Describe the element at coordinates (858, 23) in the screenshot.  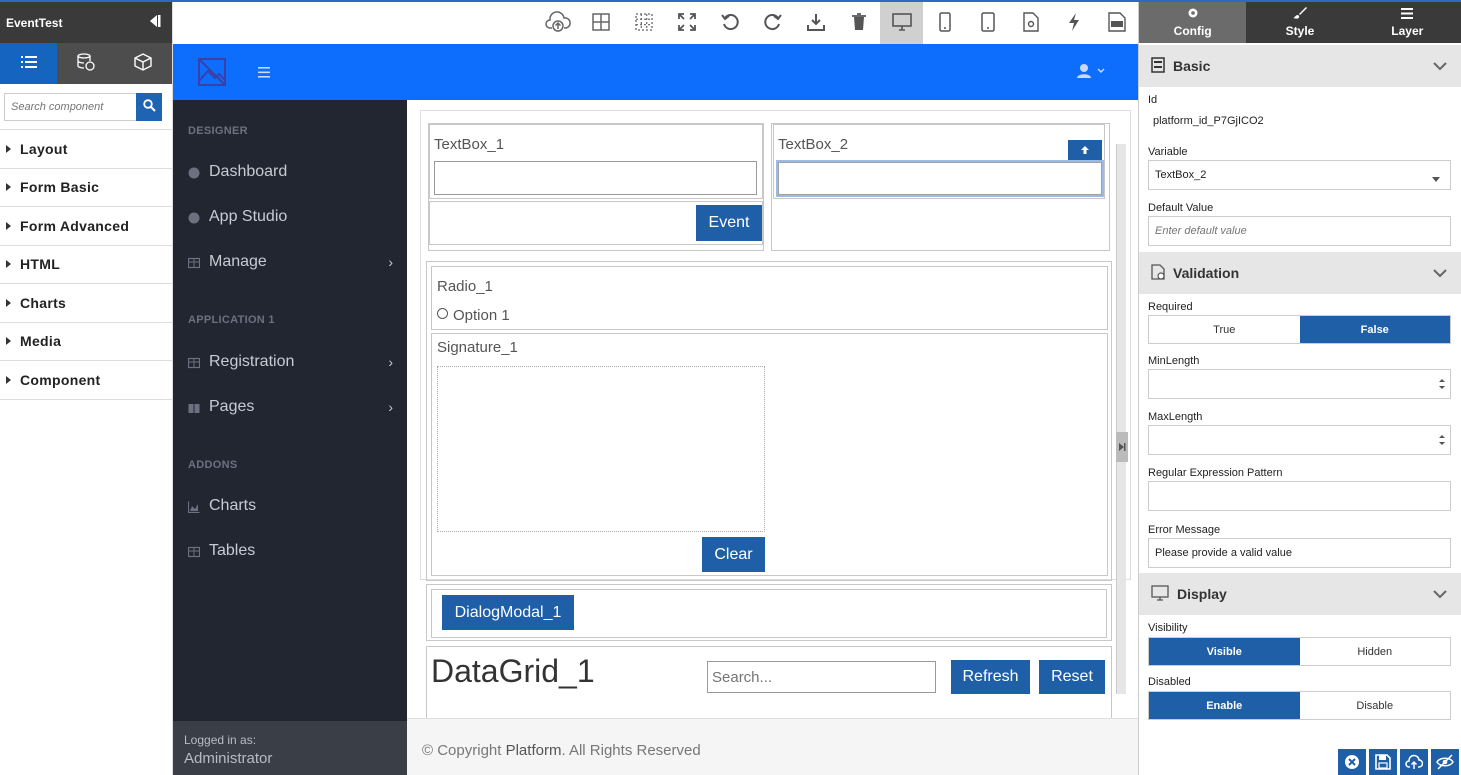
I see `delete-button` at that location.